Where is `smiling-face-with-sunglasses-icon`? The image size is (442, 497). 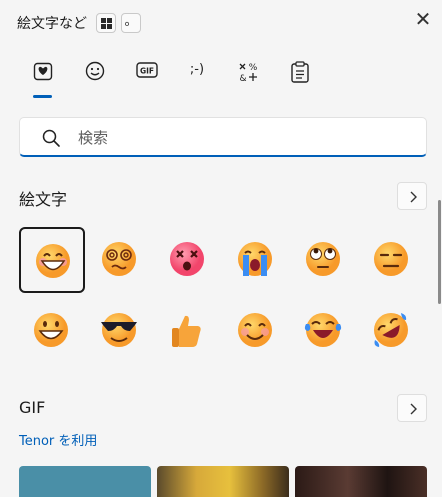 smiling-face-with-sunglasses-icon is located at coordinates (119, 330).